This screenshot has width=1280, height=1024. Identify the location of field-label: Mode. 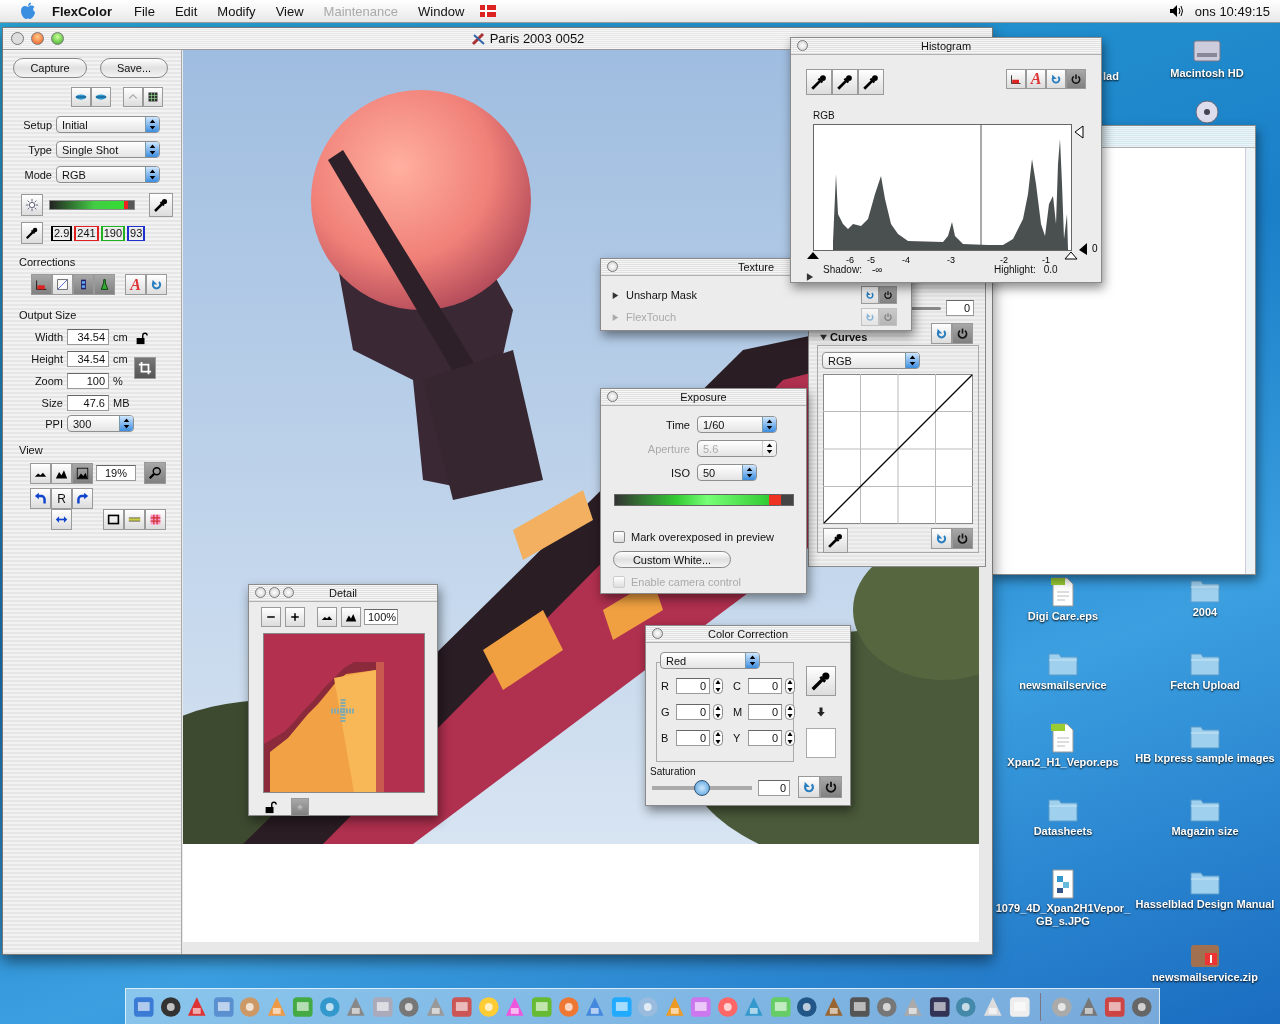
(38, 174).